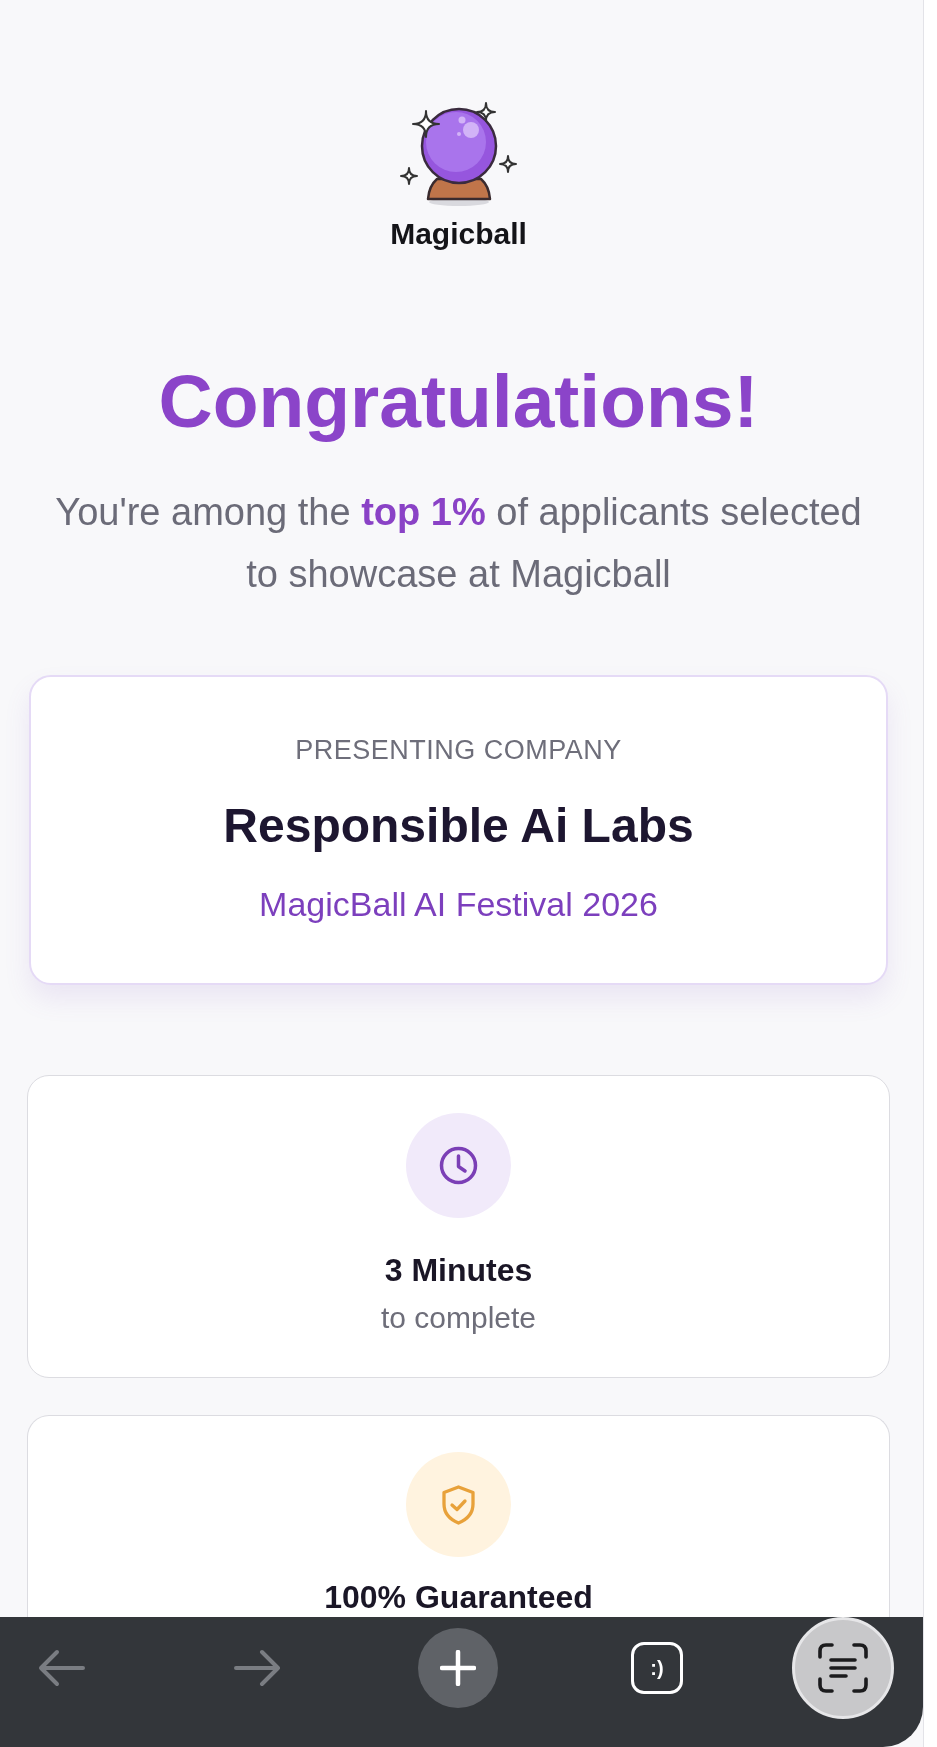  Describe the element at coordinates (458, 826) in the screenshot. I see `company-name: Responsible Ai Labs` at that location.